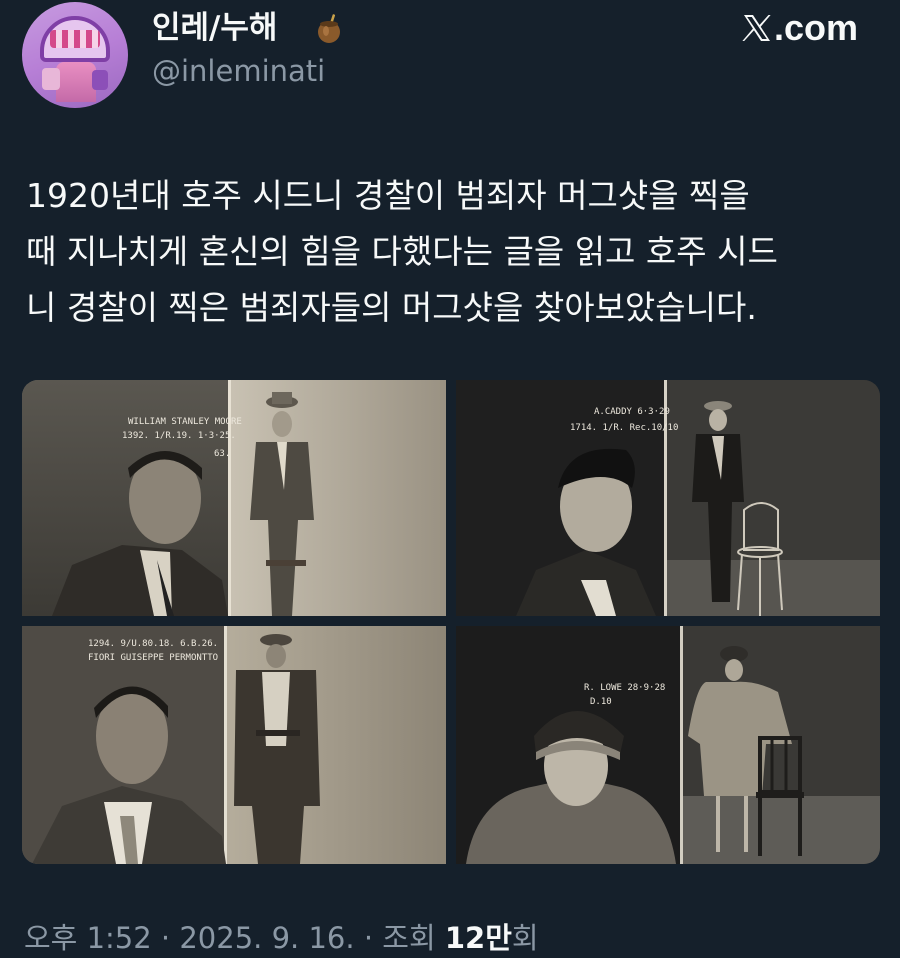  What do you see at coordinates (391, 307) in the screenshot?
I see `tweet-text-line: 니 경찰이 찍은 범죄자들의 머그샷을 찾아보았습니다.` at bounding box center [391, 307].